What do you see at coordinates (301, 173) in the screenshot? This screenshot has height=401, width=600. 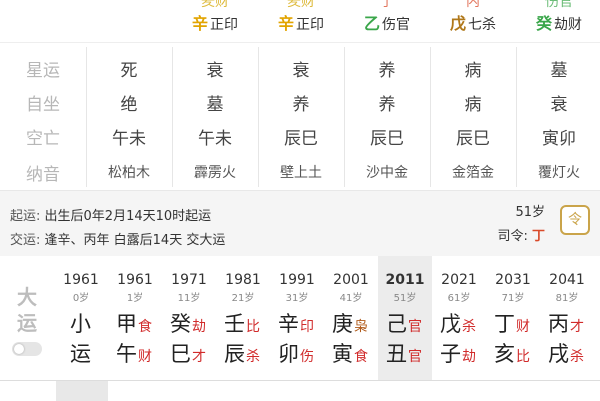 I see `table-cell: 壁上土` at bounding box center [301, 173].